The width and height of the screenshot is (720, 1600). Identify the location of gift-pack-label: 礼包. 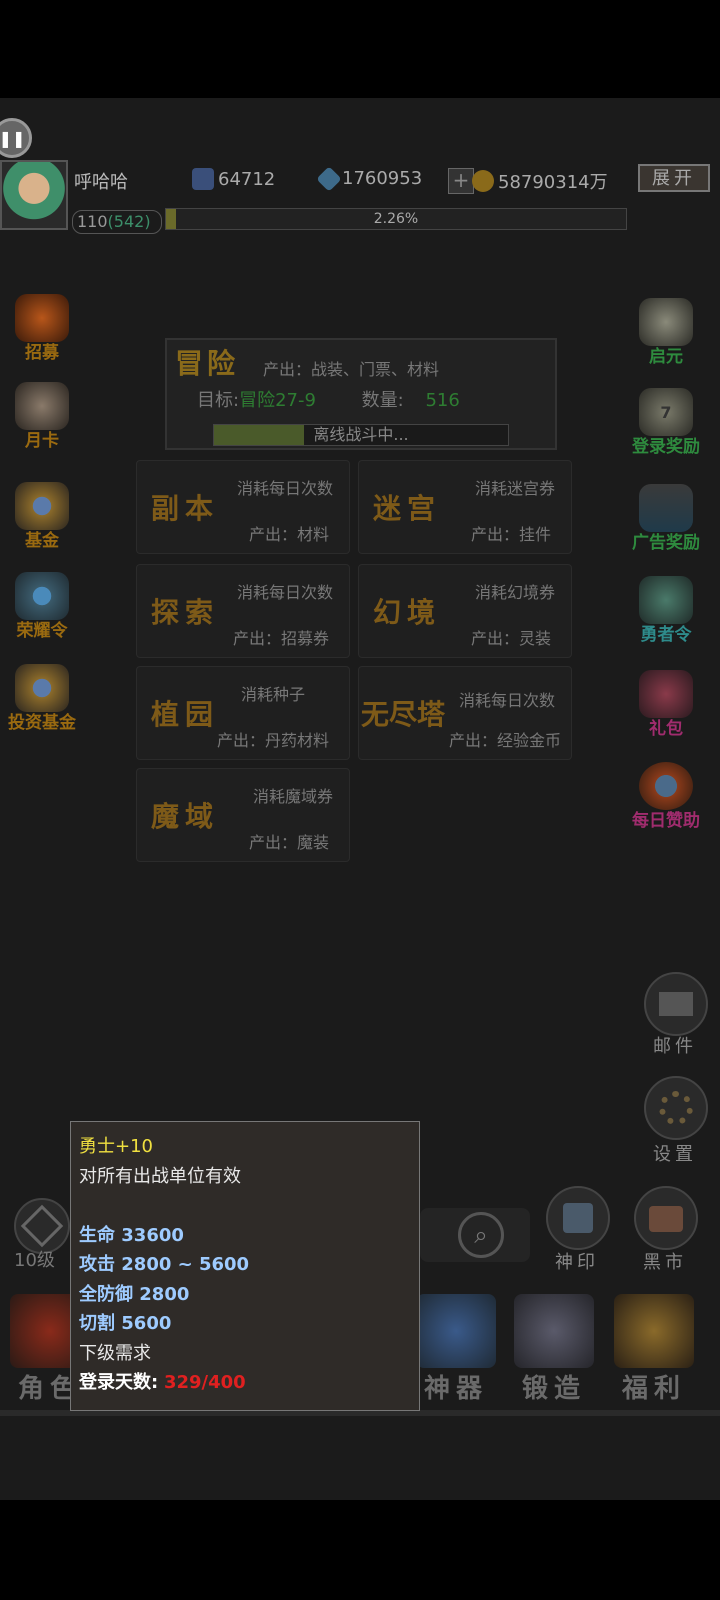
(666, 729).